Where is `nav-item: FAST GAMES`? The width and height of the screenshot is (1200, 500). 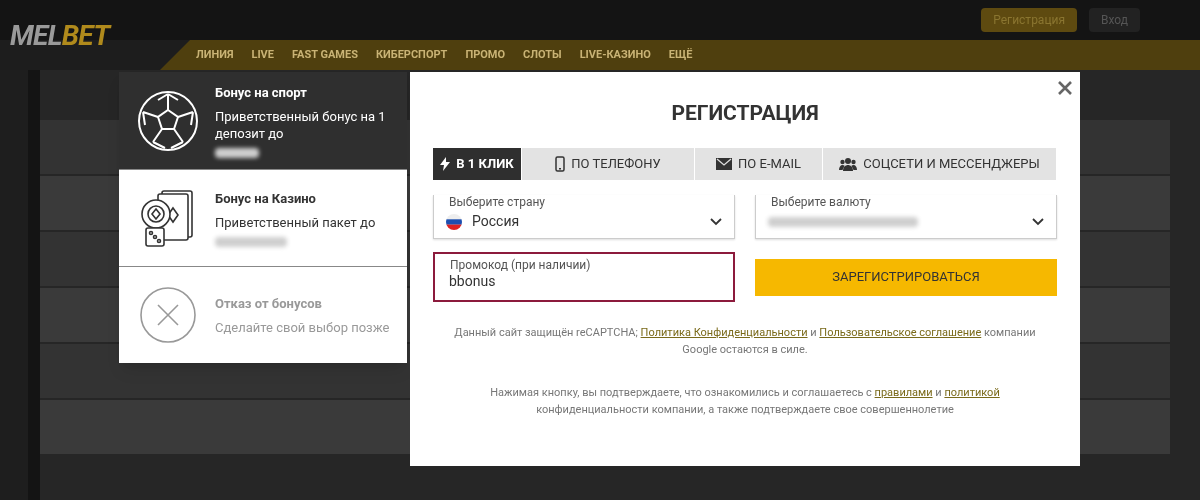
nav-item: FAST GAMES is located at coordinates (325, 55).